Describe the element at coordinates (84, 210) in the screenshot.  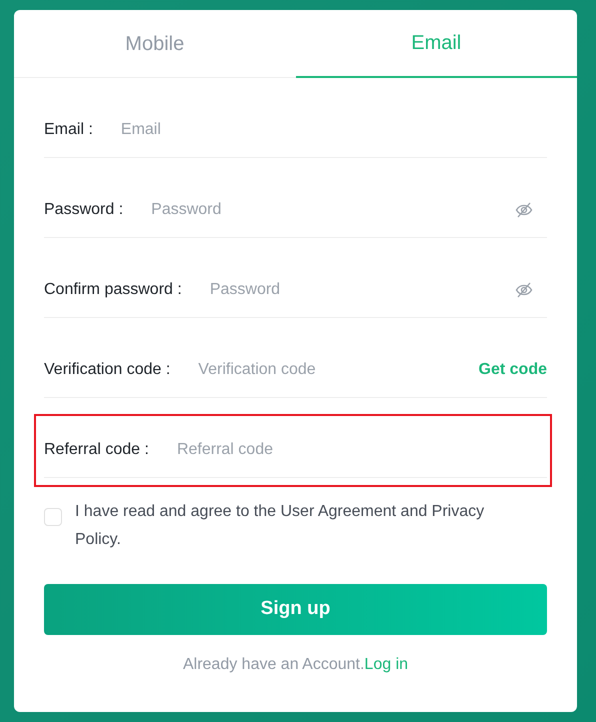
I see `field-label: Password :` at that location.